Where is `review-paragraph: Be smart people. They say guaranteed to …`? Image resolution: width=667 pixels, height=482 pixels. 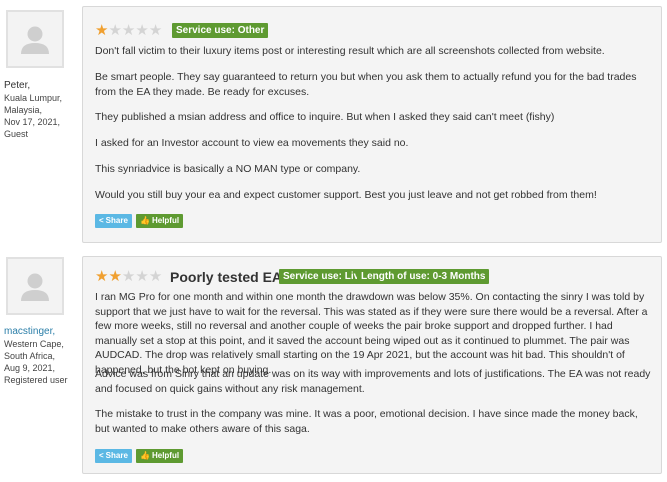
review-paragraph: Be smart people. They say guaranteed to … is located at coordinates (366, 84).